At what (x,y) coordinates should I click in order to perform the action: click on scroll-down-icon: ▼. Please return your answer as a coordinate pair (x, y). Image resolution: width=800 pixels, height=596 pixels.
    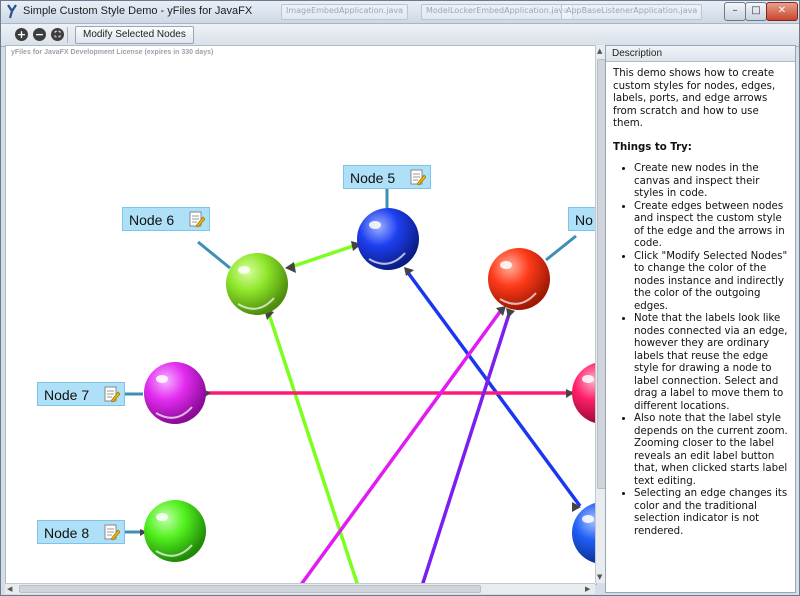
    Looking at the image, I should click on (599, 577).